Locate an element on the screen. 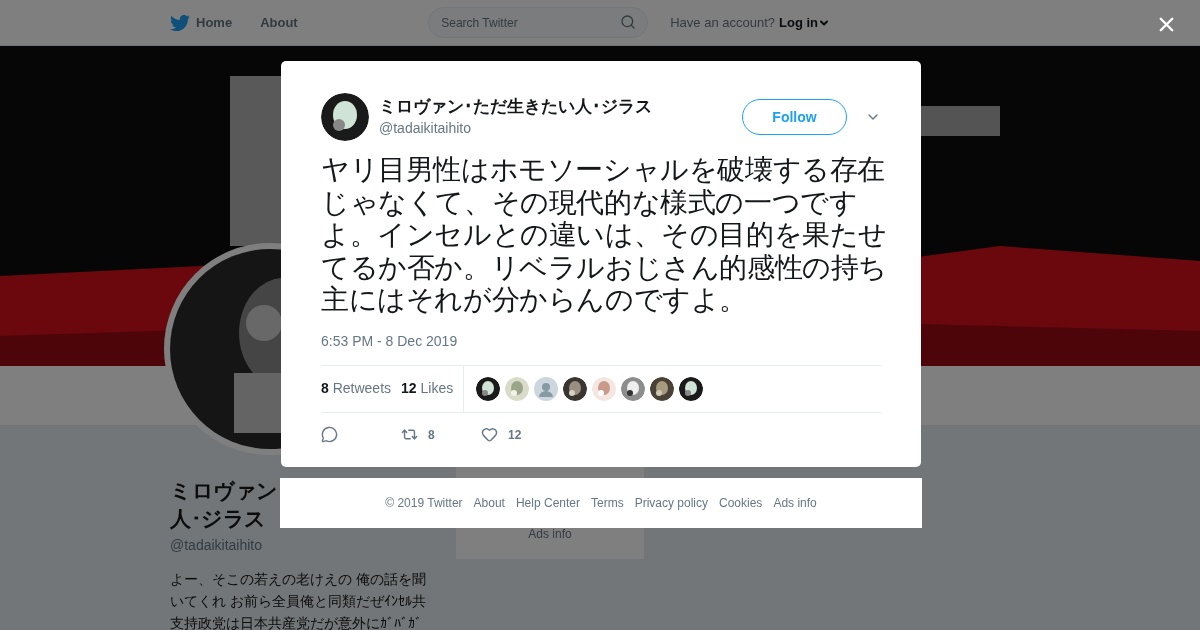 This screenshot has width=1200, height=630. heart-icon is located at coordinates (489, 434).